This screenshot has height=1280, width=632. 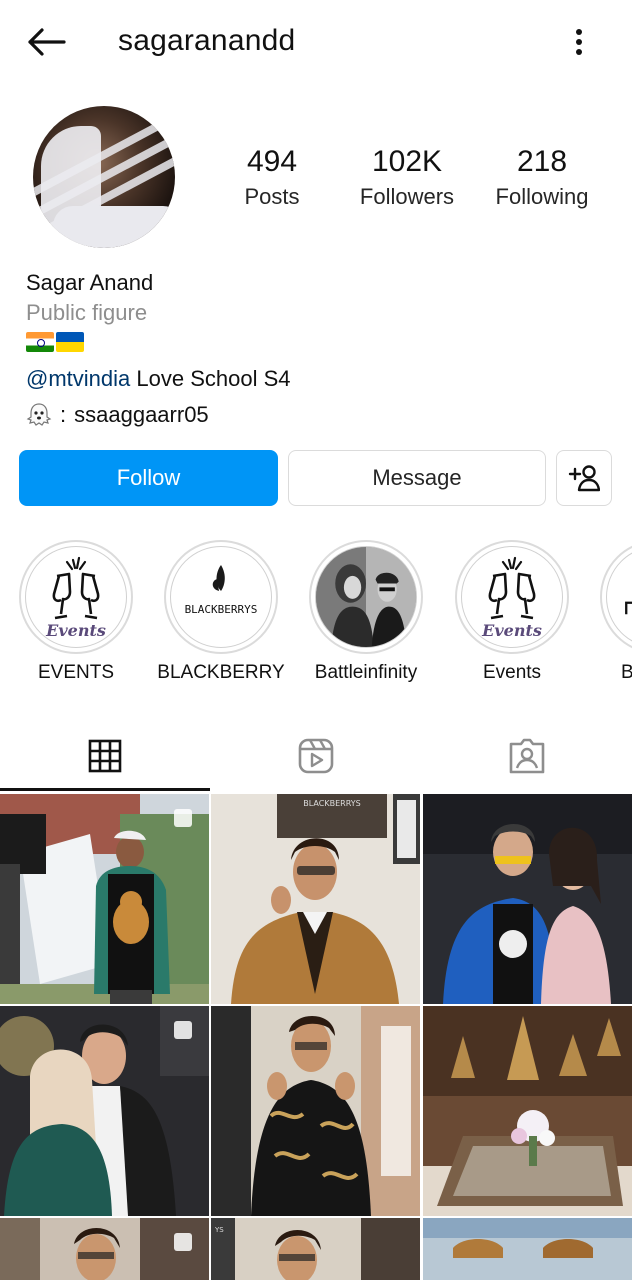 What do you see at coordinates (331, 803) in the screenshot?
I see `post-sign-text: BLACKBERRYS` at bounding box center [331, 803].